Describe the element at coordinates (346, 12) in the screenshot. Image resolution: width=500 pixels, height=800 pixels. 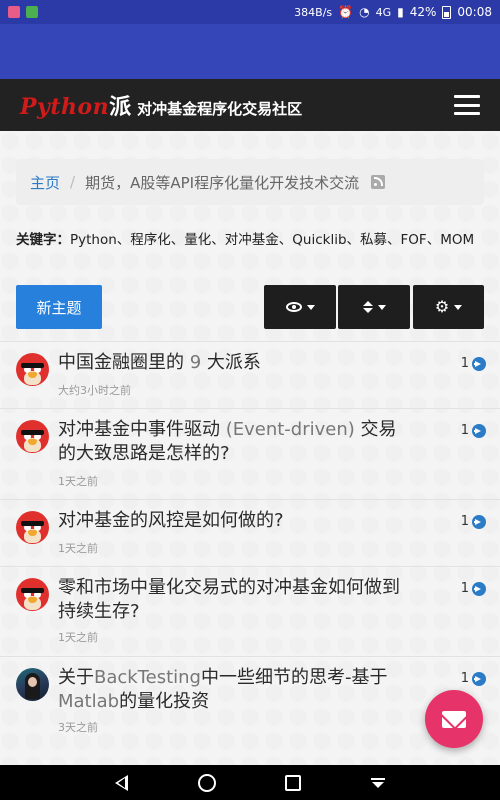
I see `alarm-icon: ⏰` at that location.